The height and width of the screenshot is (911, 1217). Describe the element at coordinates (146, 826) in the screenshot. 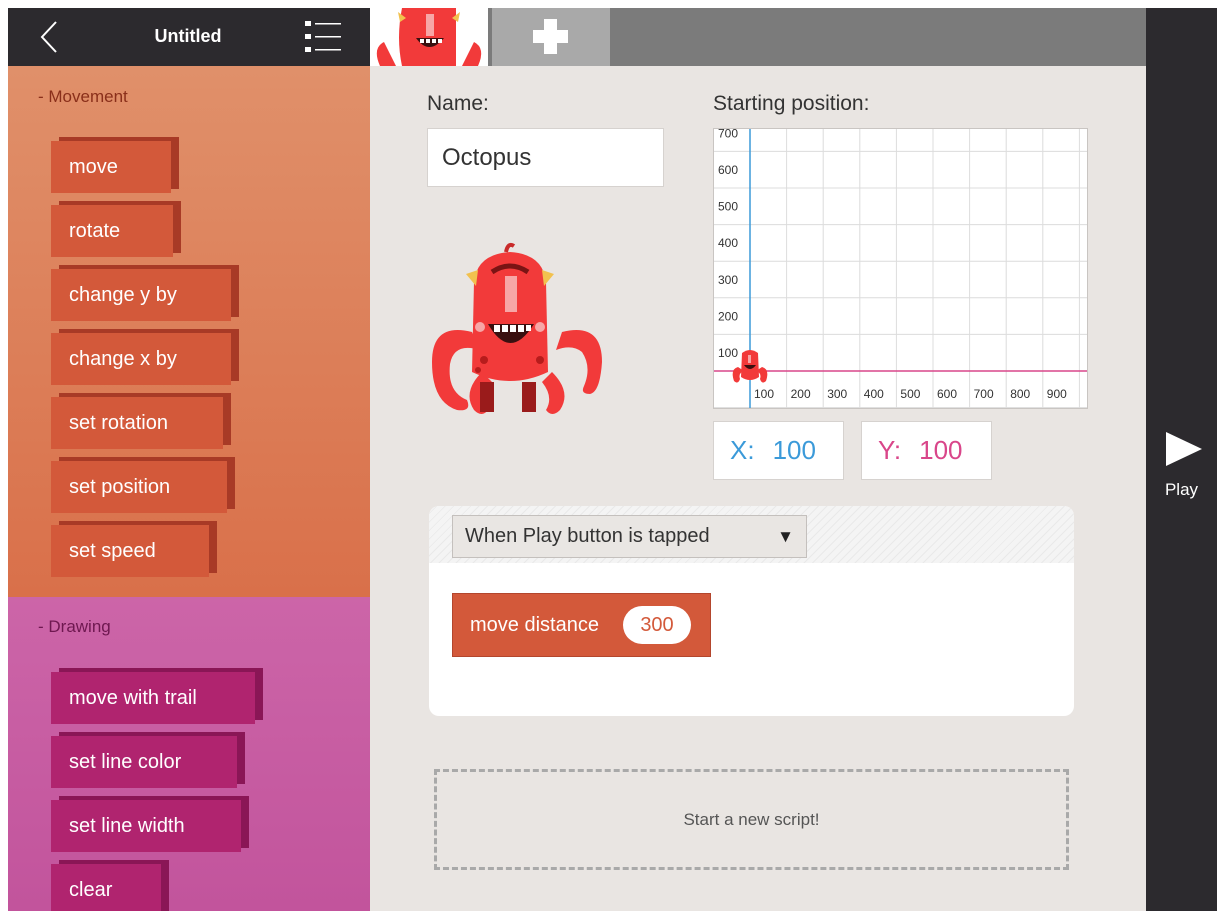

I see `block-set-line-width: set line width` at that location.